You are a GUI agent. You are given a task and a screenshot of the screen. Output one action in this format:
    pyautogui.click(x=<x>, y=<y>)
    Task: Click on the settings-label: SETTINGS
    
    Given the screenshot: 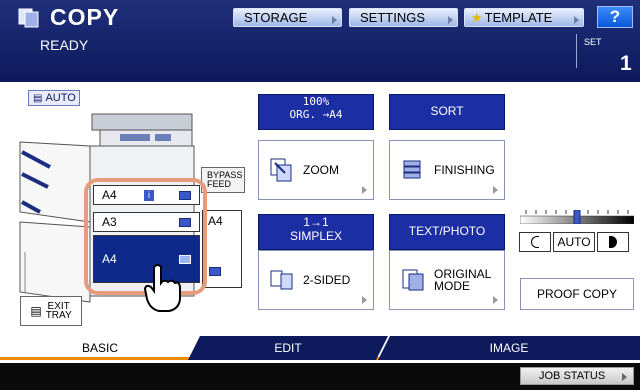 What is the action you would take?
    pyautogui.click(x=393, y=17)
    